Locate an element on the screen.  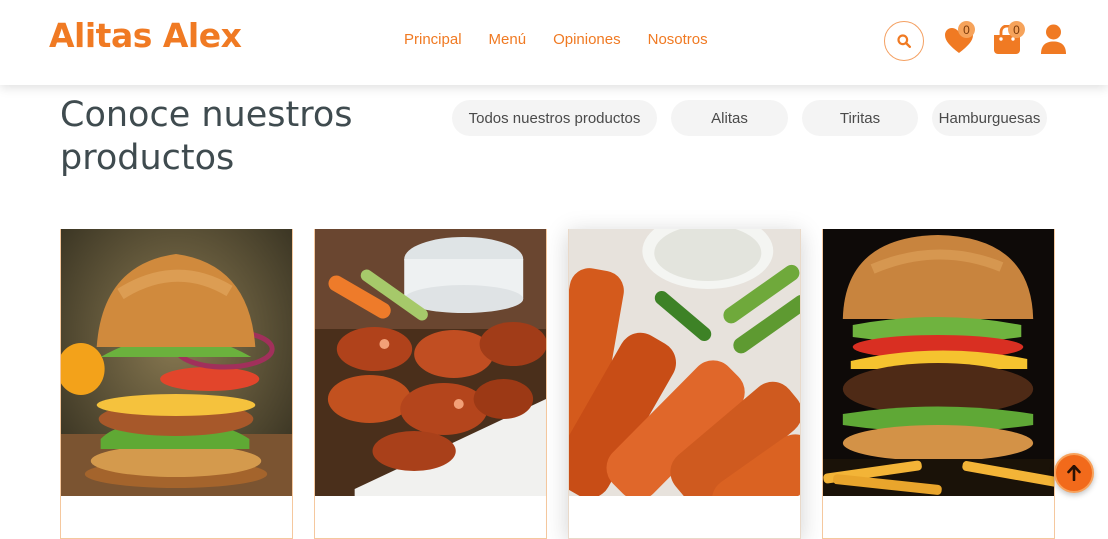
site-logo: Alitas Alex is located at coordinates (145, 35).